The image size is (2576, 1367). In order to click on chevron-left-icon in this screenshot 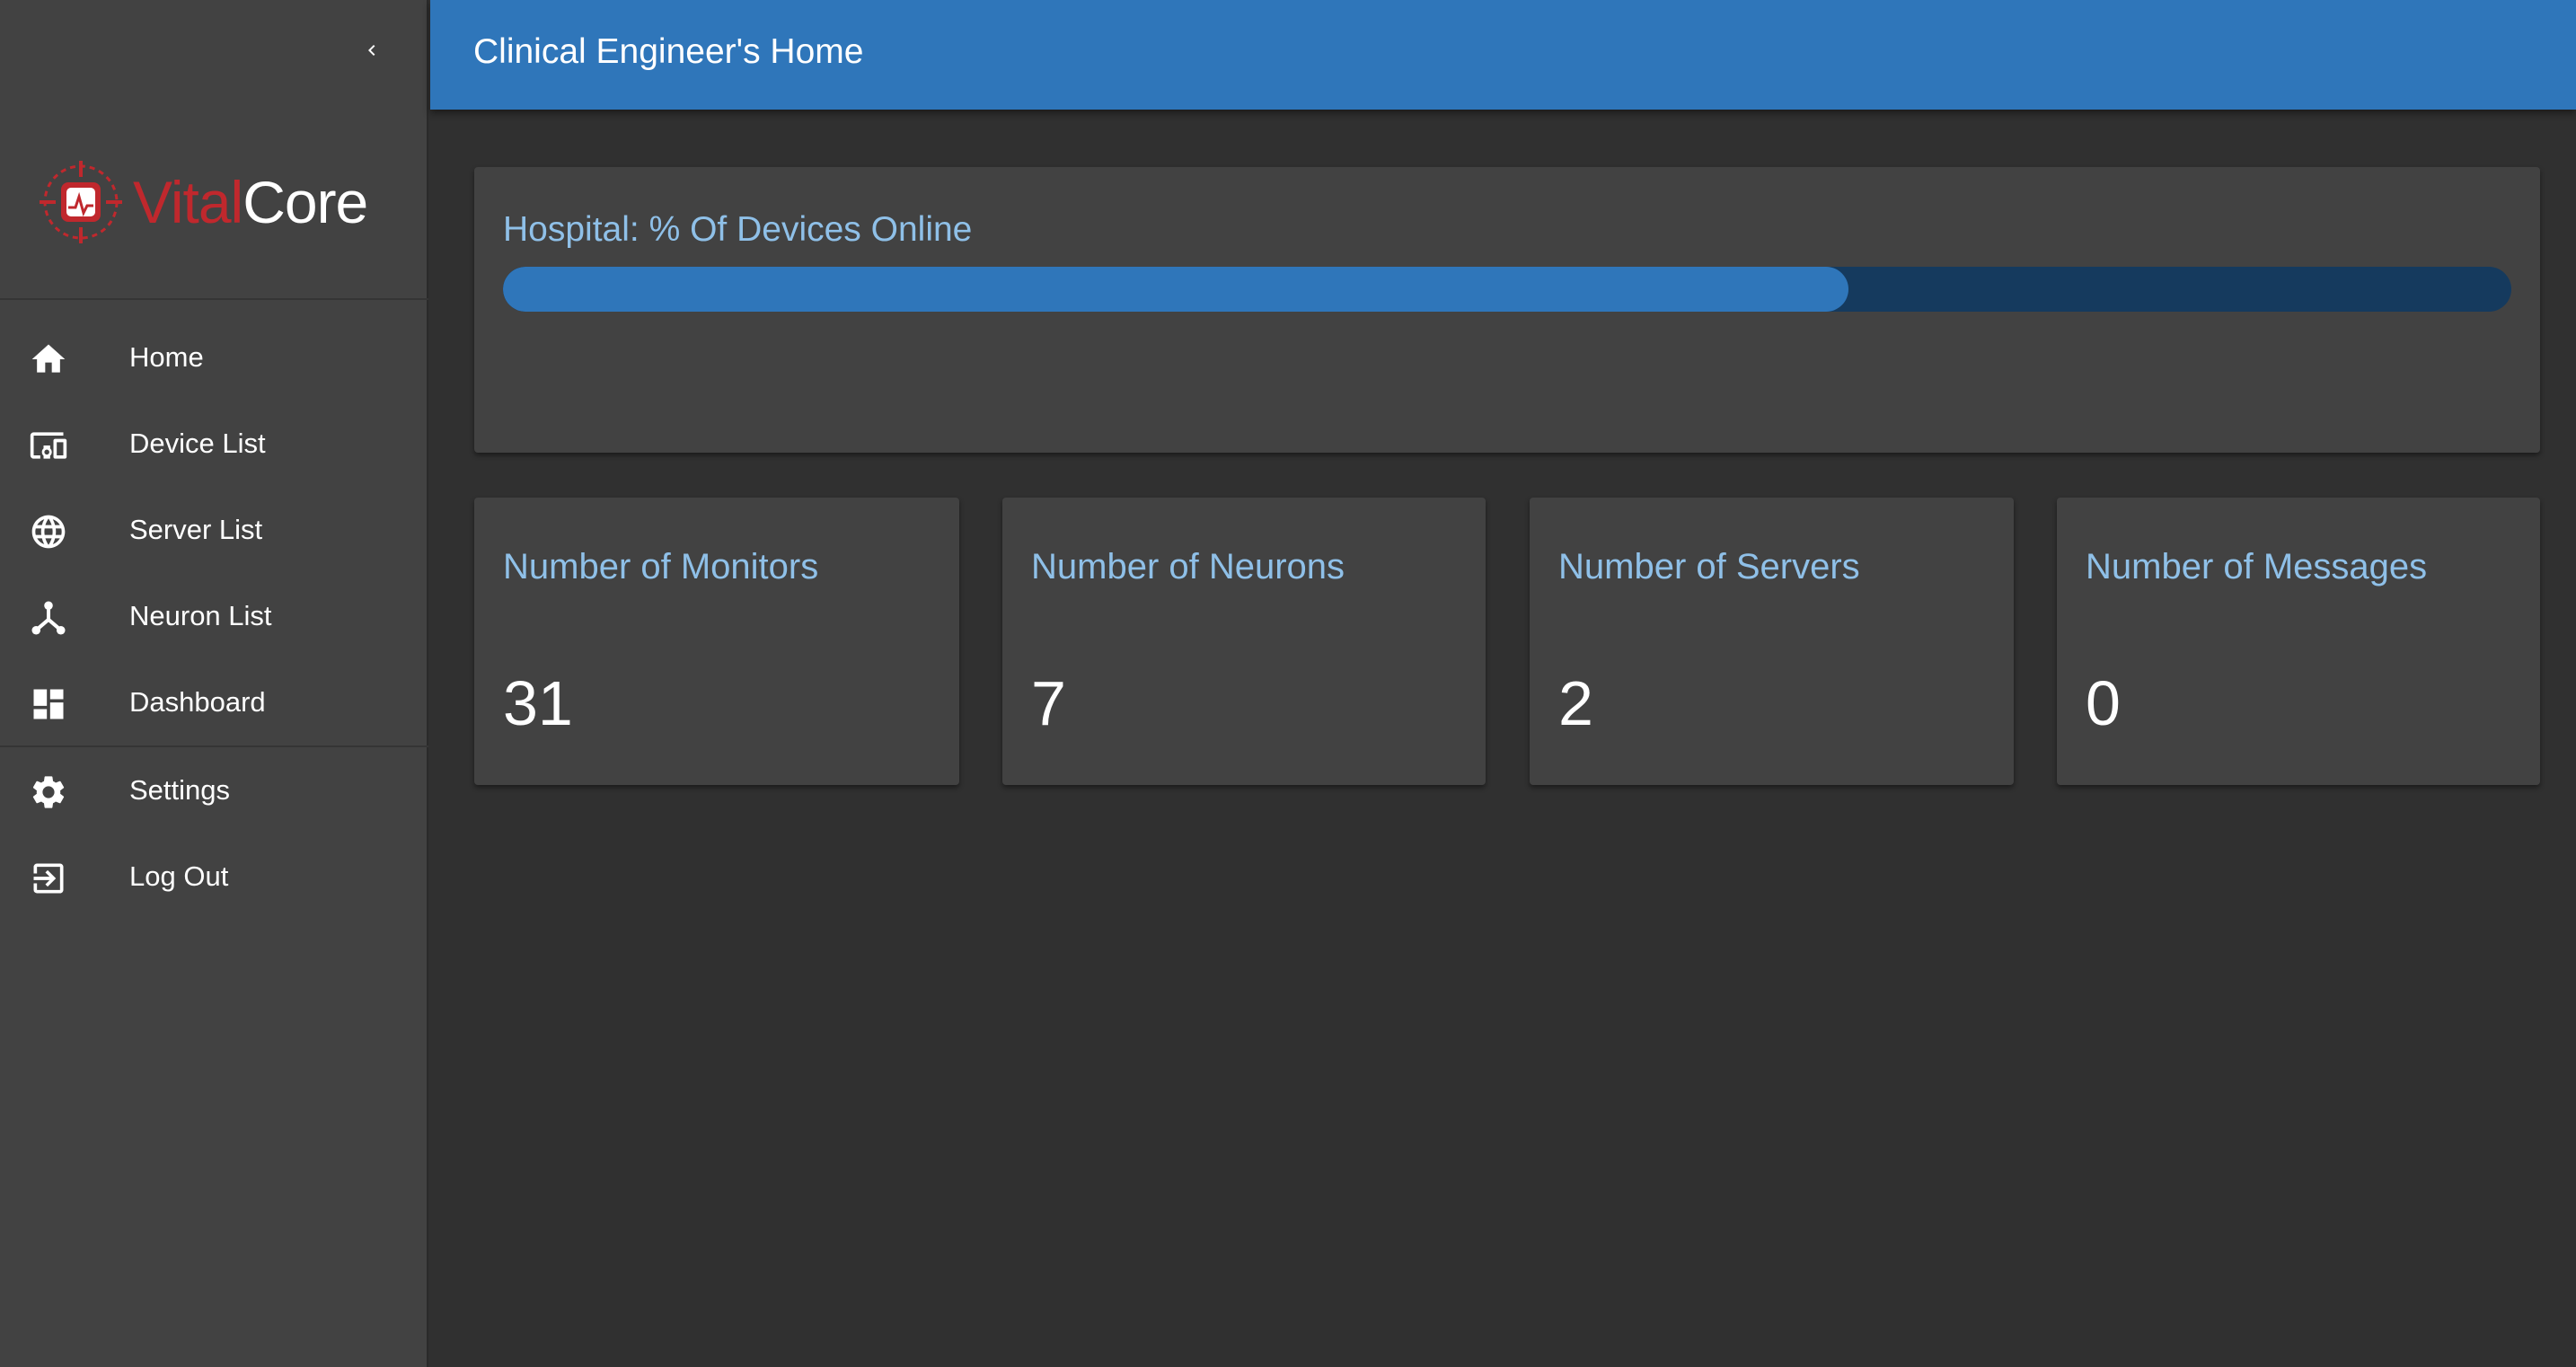, I will do `click(371, 50)`.